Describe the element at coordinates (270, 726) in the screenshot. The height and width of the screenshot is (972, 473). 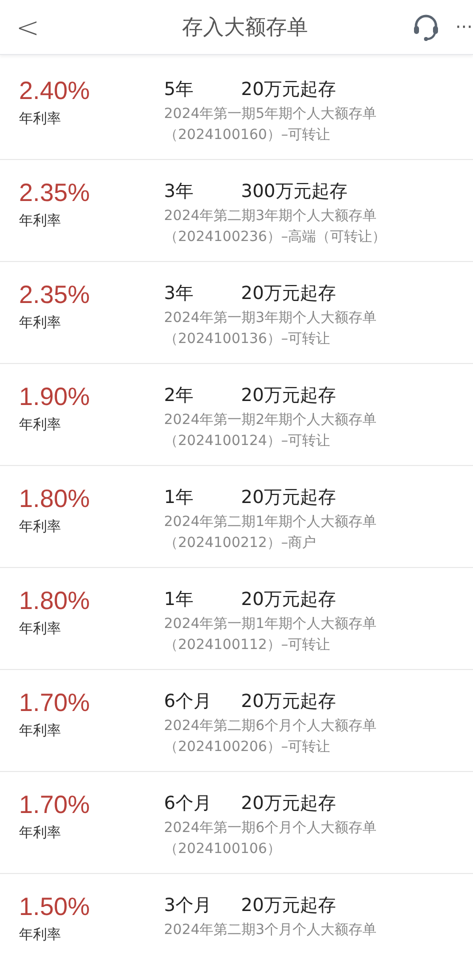
I see `product-description: 2024年第二期6个月个人大额存单` at that location.